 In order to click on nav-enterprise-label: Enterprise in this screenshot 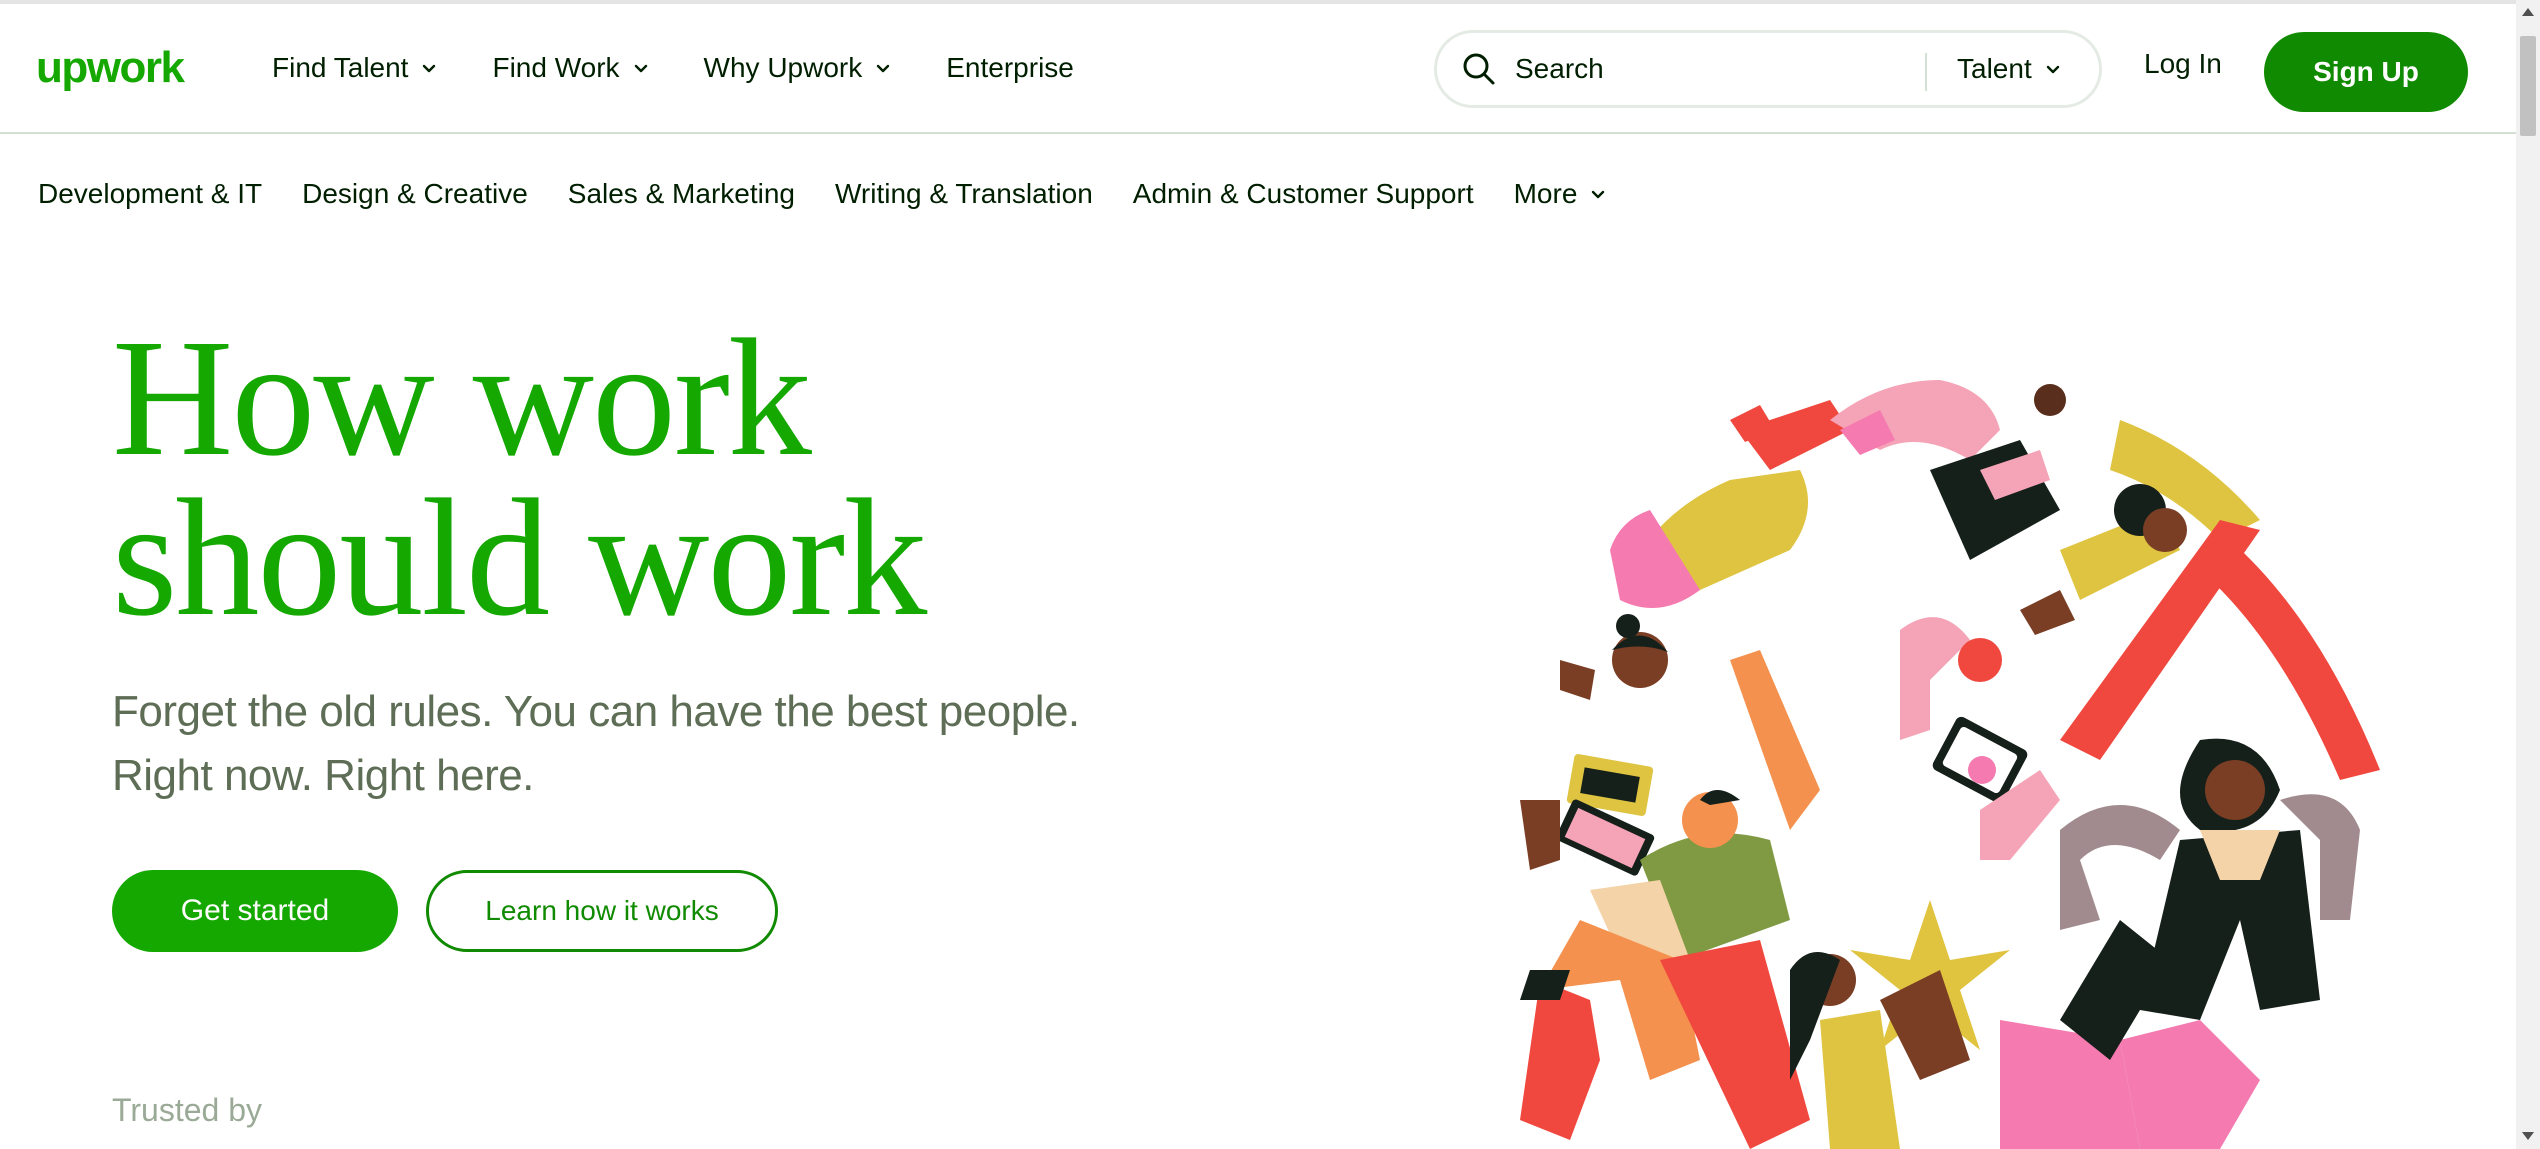, I will do `click(1010, 67)`.